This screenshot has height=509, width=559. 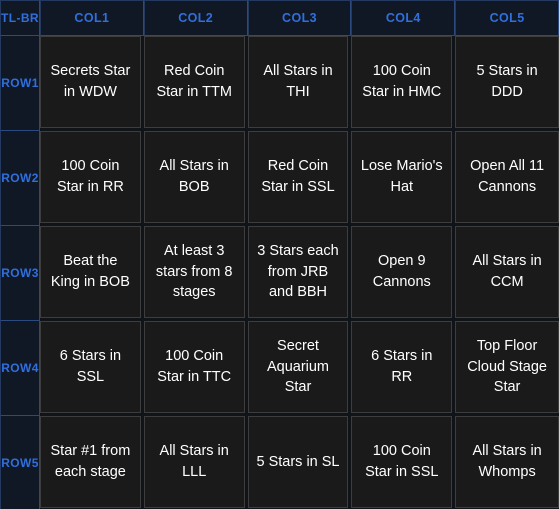 I want to click on bingo-cell-label: Red Coin Star in TTM, so click(x=194, y=81).